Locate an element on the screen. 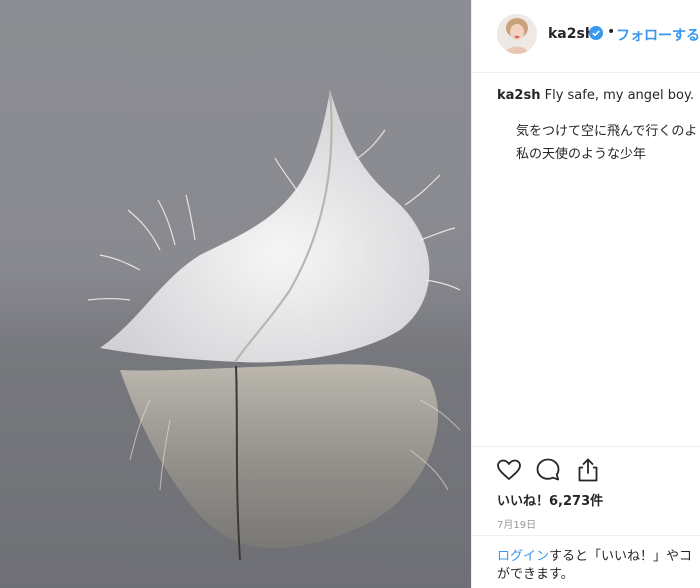  share-button is located at coordinates (588, 470).